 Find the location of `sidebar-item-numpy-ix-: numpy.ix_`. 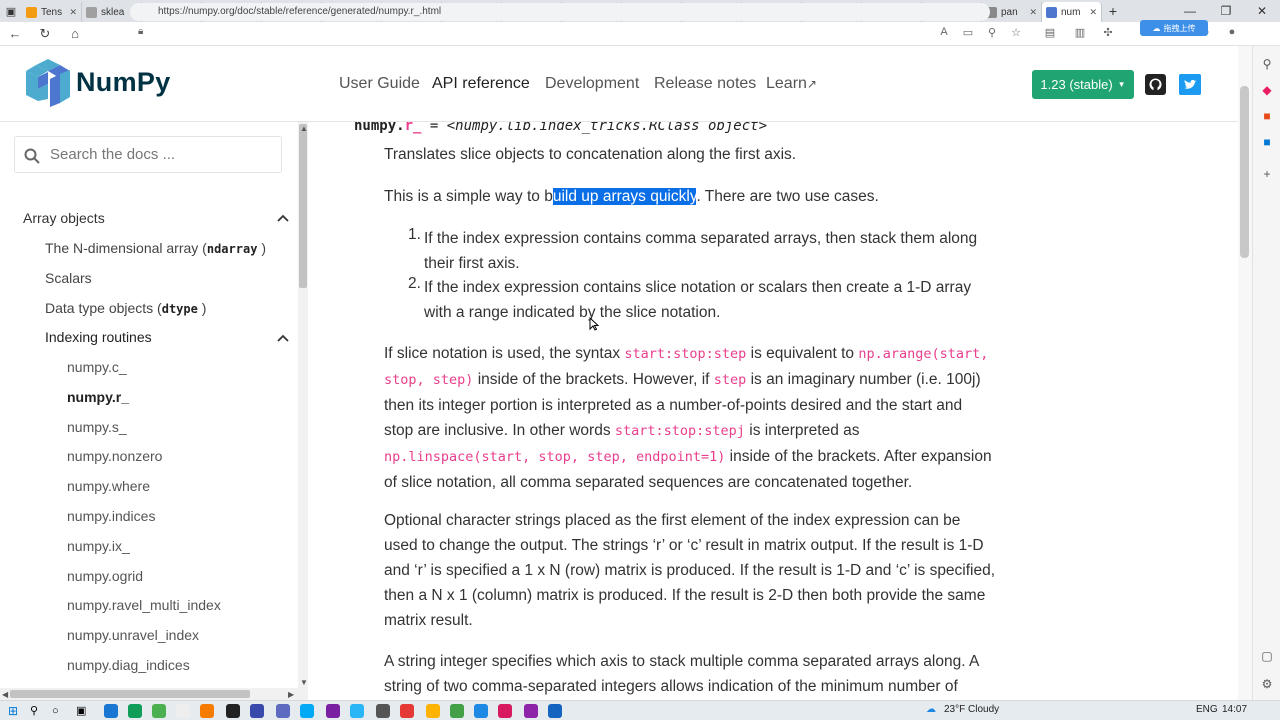

sidebar-item-numpy-ix-: numpy.ix_ is located at coordinates (98, 546).